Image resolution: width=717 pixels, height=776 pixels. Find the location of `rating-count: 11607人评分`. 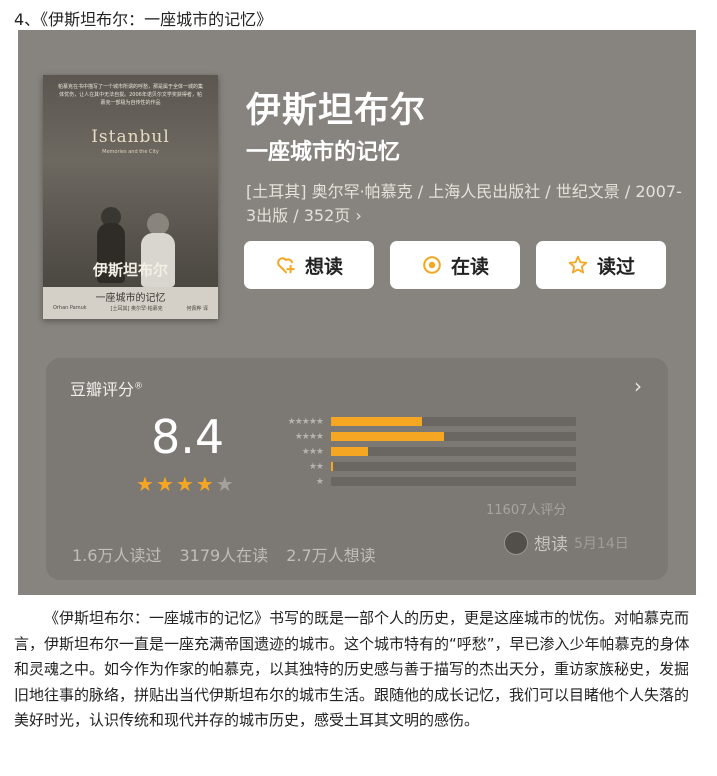

rating-count: 11607人评分 is located at coordinates (526, 508).